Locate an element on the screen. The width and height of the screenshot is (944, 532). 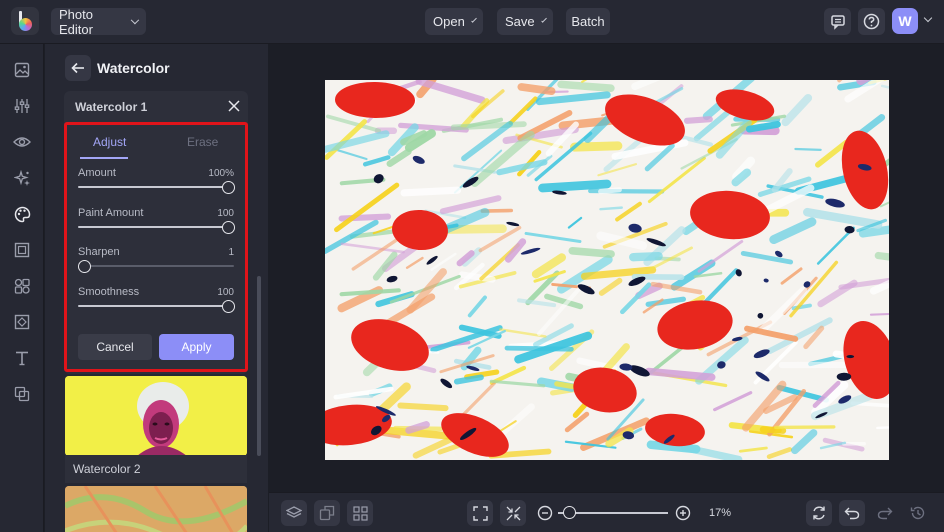
comment-button is located at coordinates (837, 21).